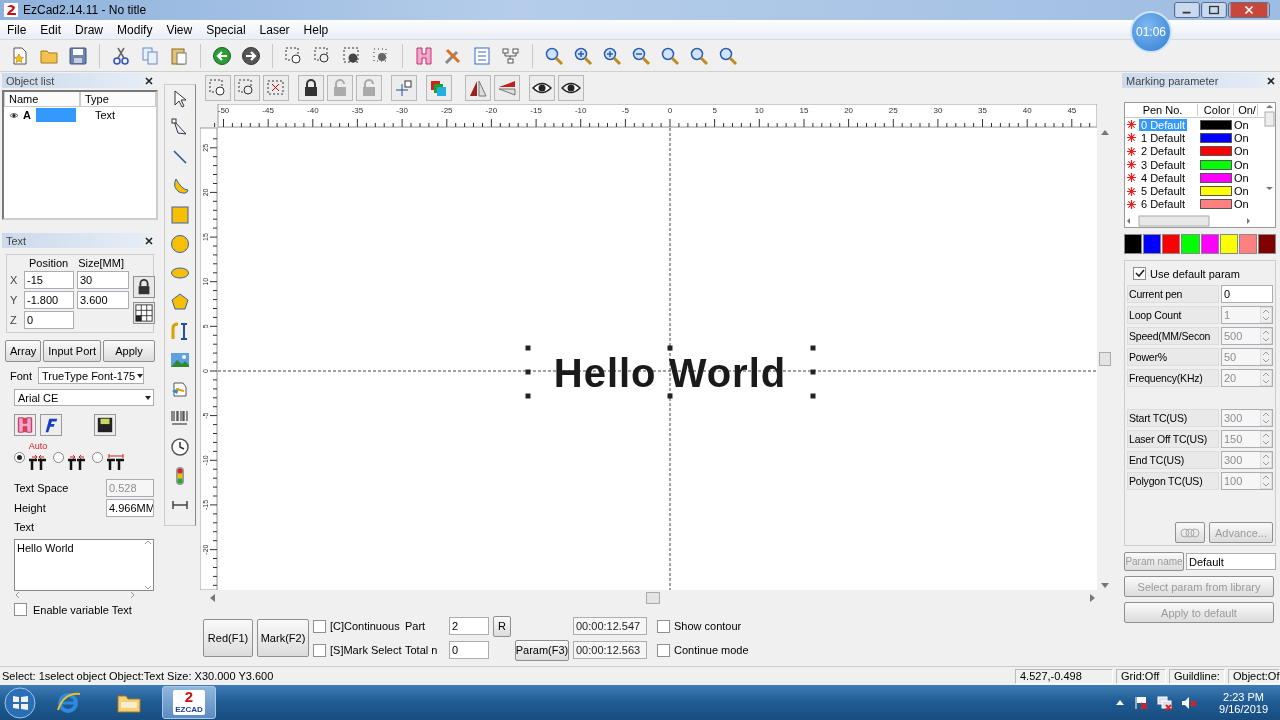  Describe the element at coordinates (1093, 598) in the screenshot. I see `scroll-right-icon` at that location.